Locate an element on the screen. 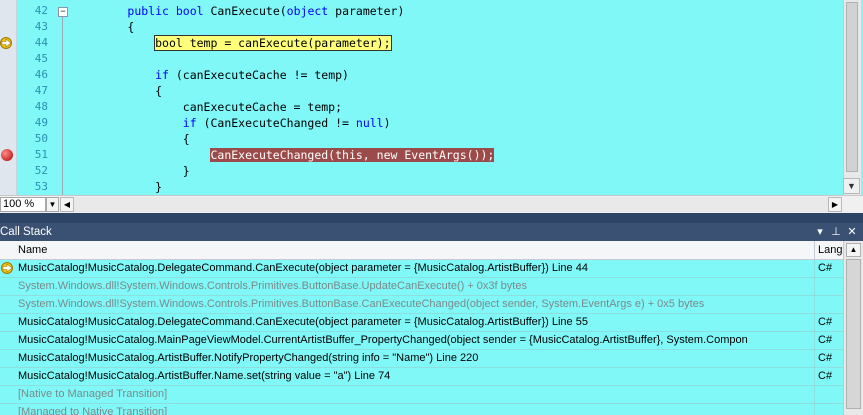  keyword-token: bool is located at coordinates (189, 11).